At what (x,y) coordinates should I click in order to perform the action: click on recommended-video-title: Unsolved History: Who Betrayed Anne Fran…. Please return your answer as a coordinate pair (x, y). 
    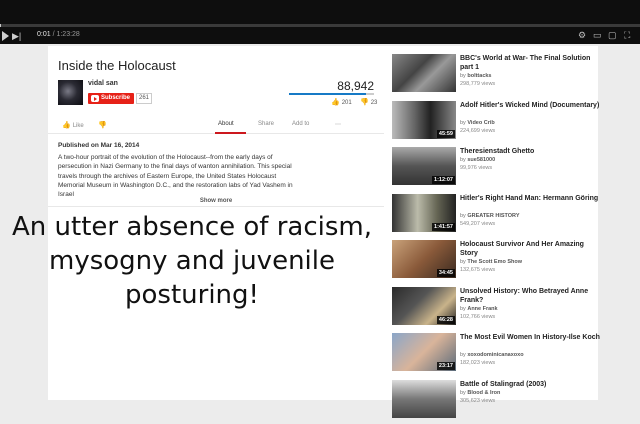
    Looking at the image, I should click on (530, 296).